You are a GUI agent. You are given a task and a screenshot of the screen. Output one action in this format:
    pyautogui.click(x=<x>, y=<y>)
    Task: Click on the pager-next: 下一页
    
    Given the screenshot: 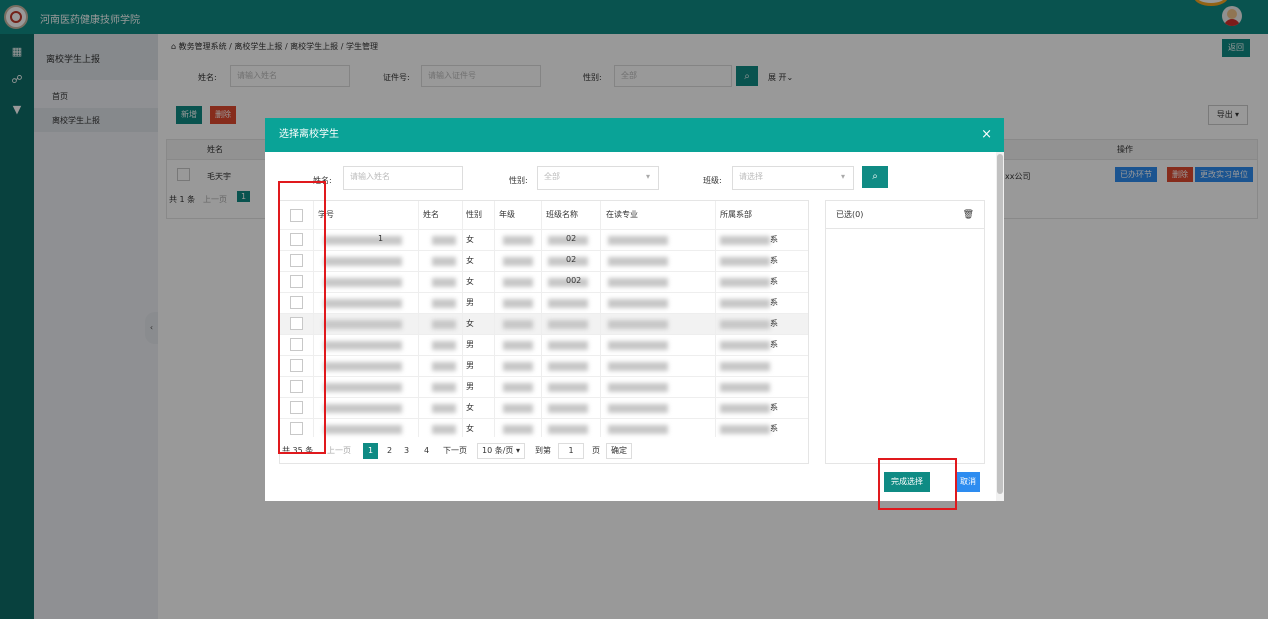 What is the action you would take?
    pyautogui.click(x=455, y=451)
    